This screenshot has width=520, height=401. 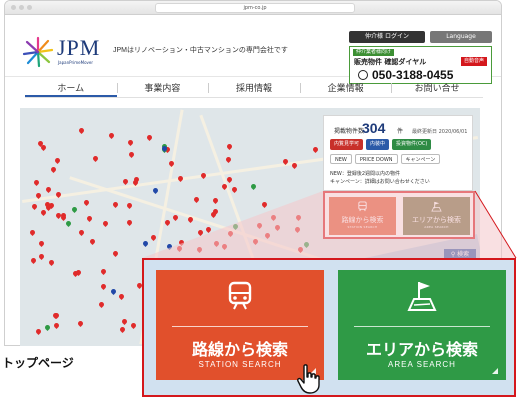 What do you see at coordinates (453, 254) in the screenshot?
I see `search-icon: ⚲` at bounding box center [453, 254].